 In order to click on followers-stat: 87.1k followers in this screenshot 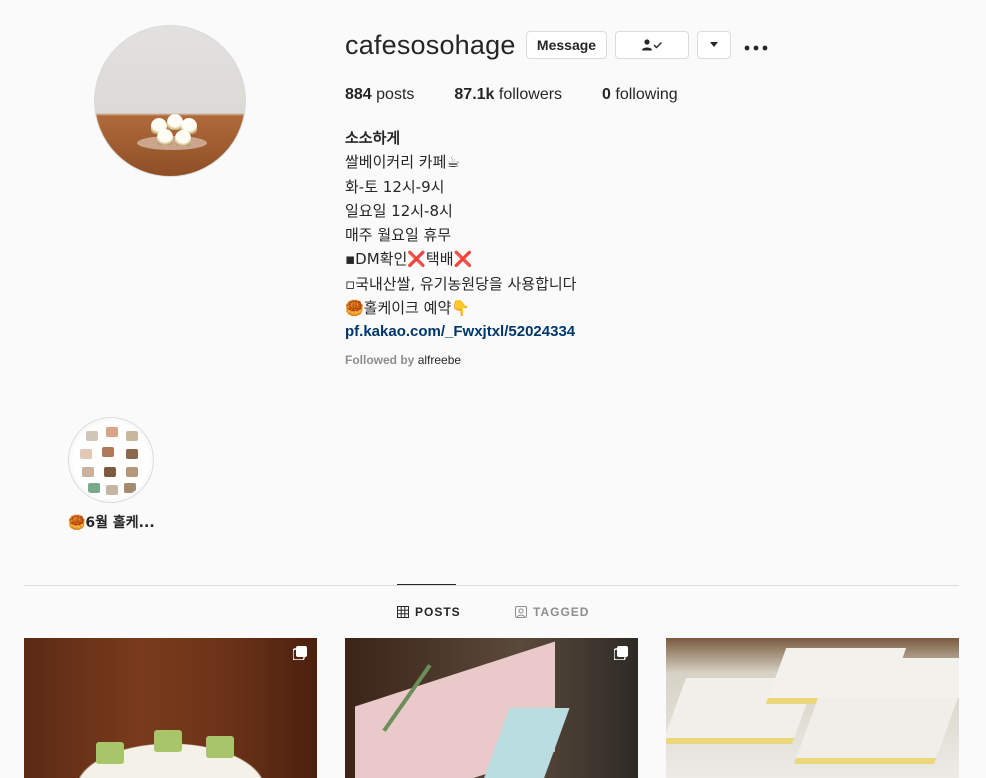, I will do `click(508, 95)`.